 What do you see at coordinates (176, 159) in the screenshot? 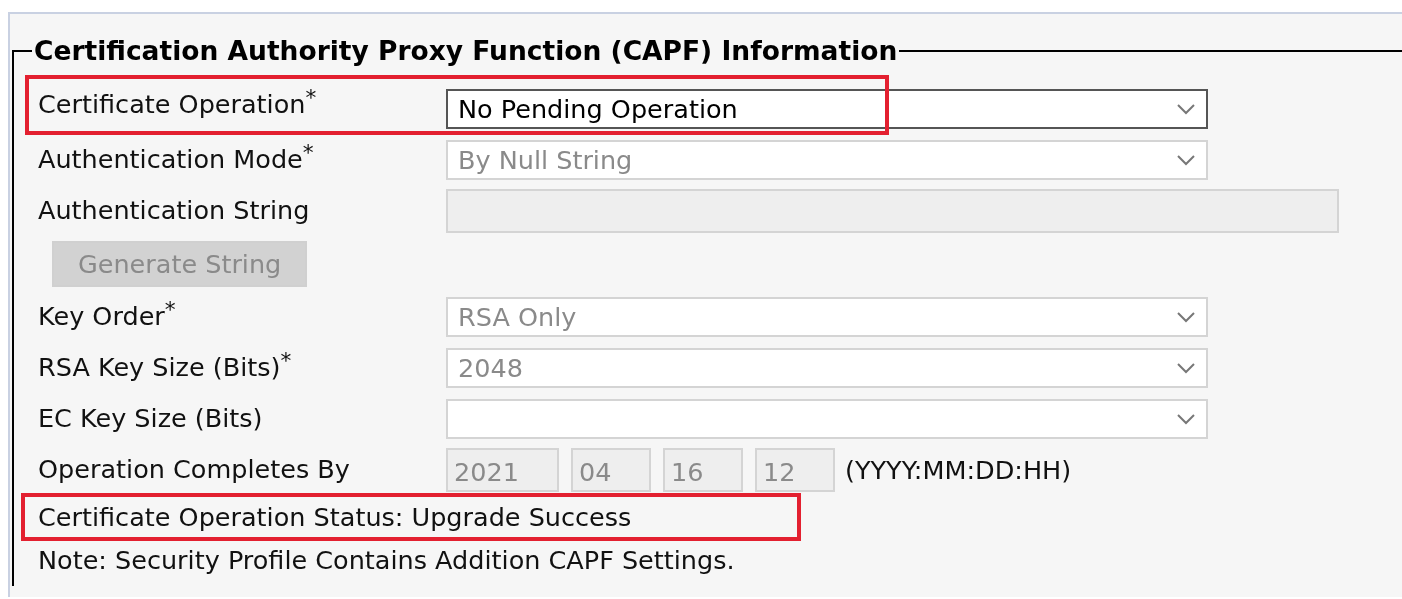
I see `field-label: Authentication Mode$^{*}$` at bounding box center [176, 159].